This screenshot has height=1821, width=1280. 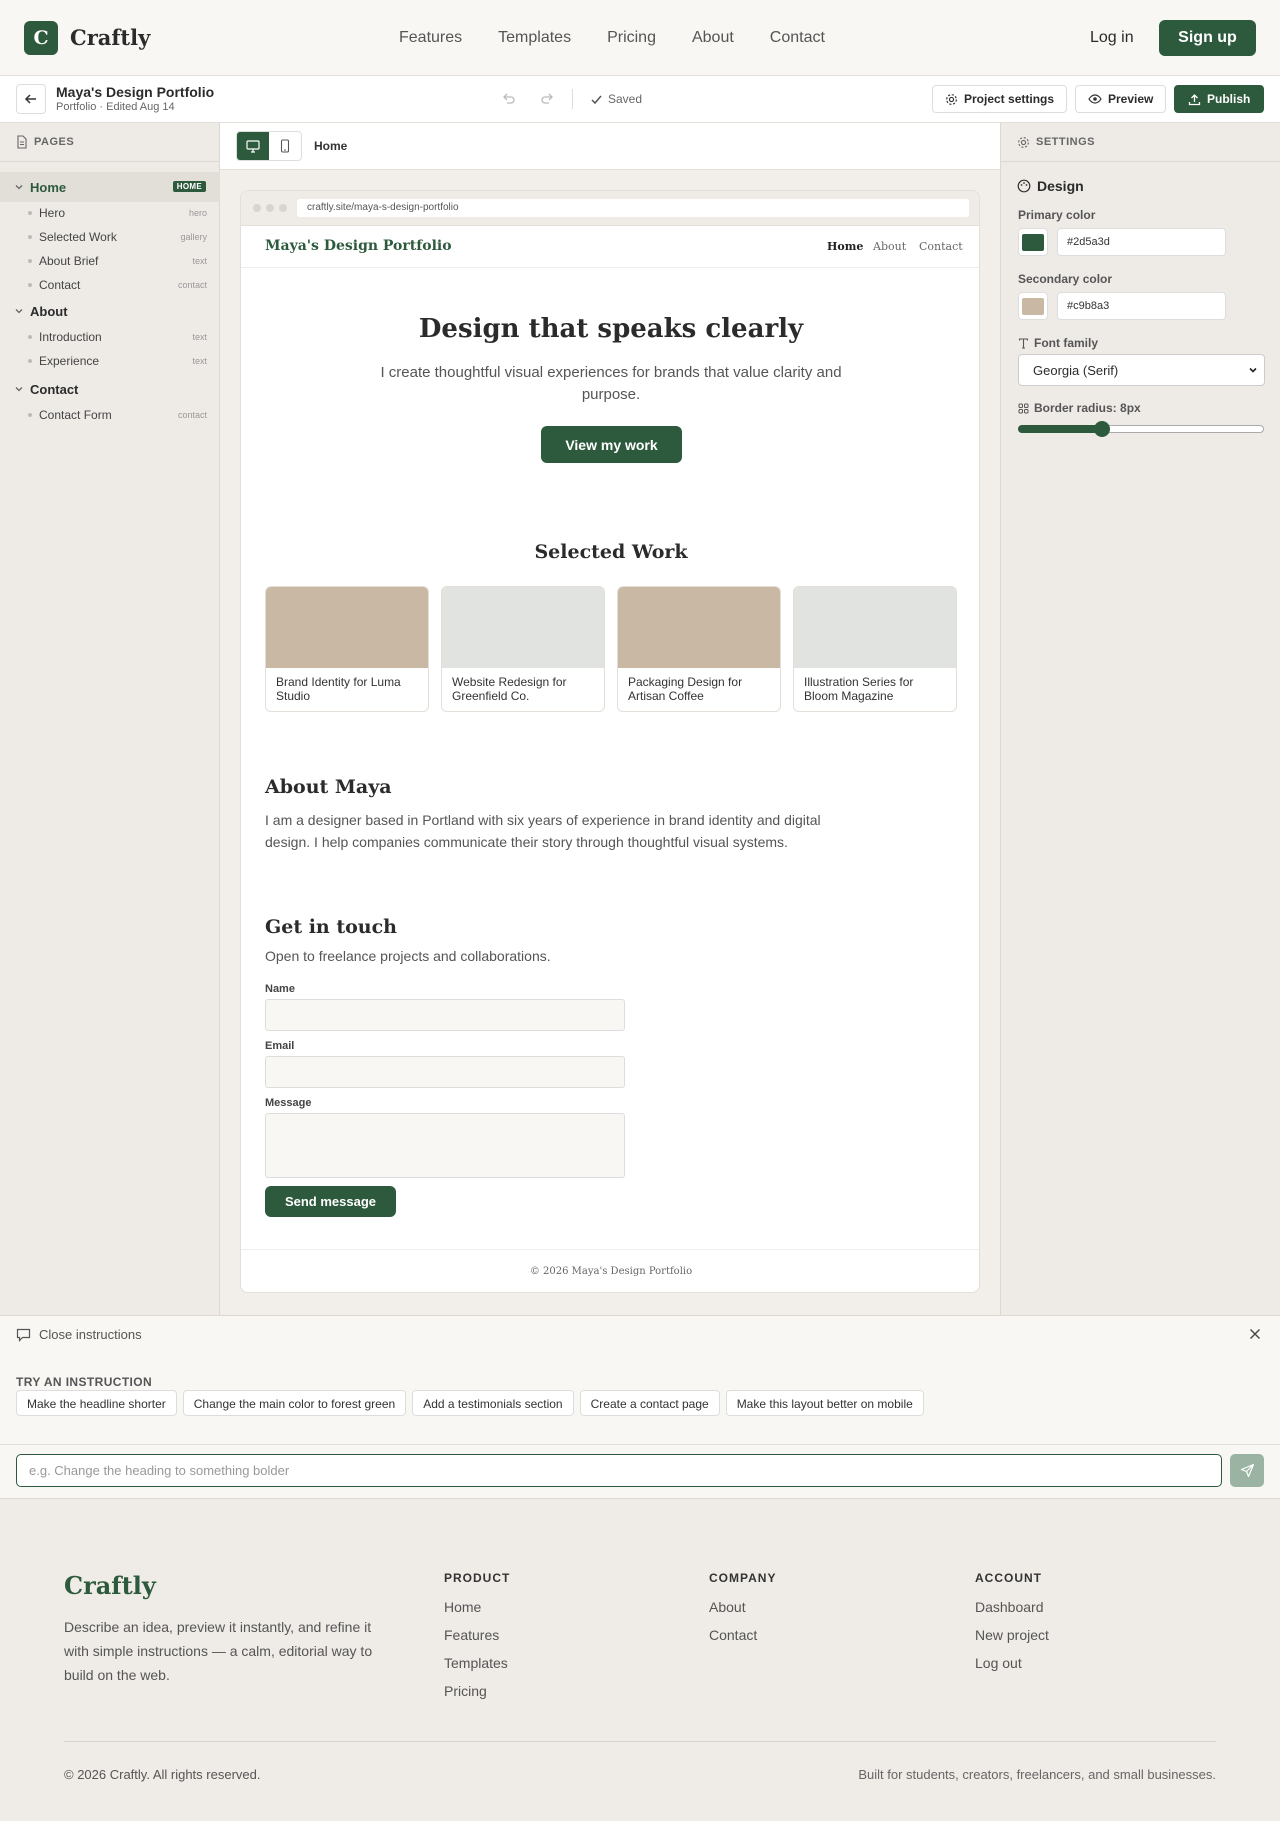 I want to click on secondary-color-swatch, so click(x=1033, y=306).